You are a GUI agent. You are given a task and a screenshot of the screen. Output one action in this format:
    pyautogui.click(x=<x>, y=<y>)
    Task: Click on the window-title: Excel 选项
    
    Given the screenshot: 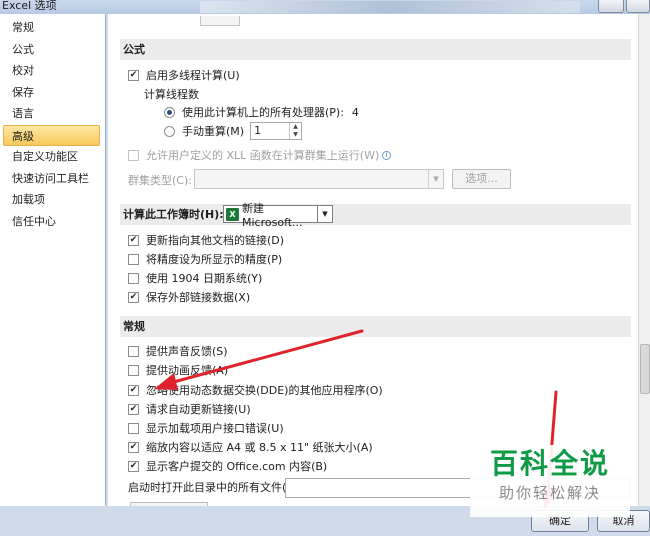 What is the action you would take?
    pyautogui.click(x=29, y=6)
    